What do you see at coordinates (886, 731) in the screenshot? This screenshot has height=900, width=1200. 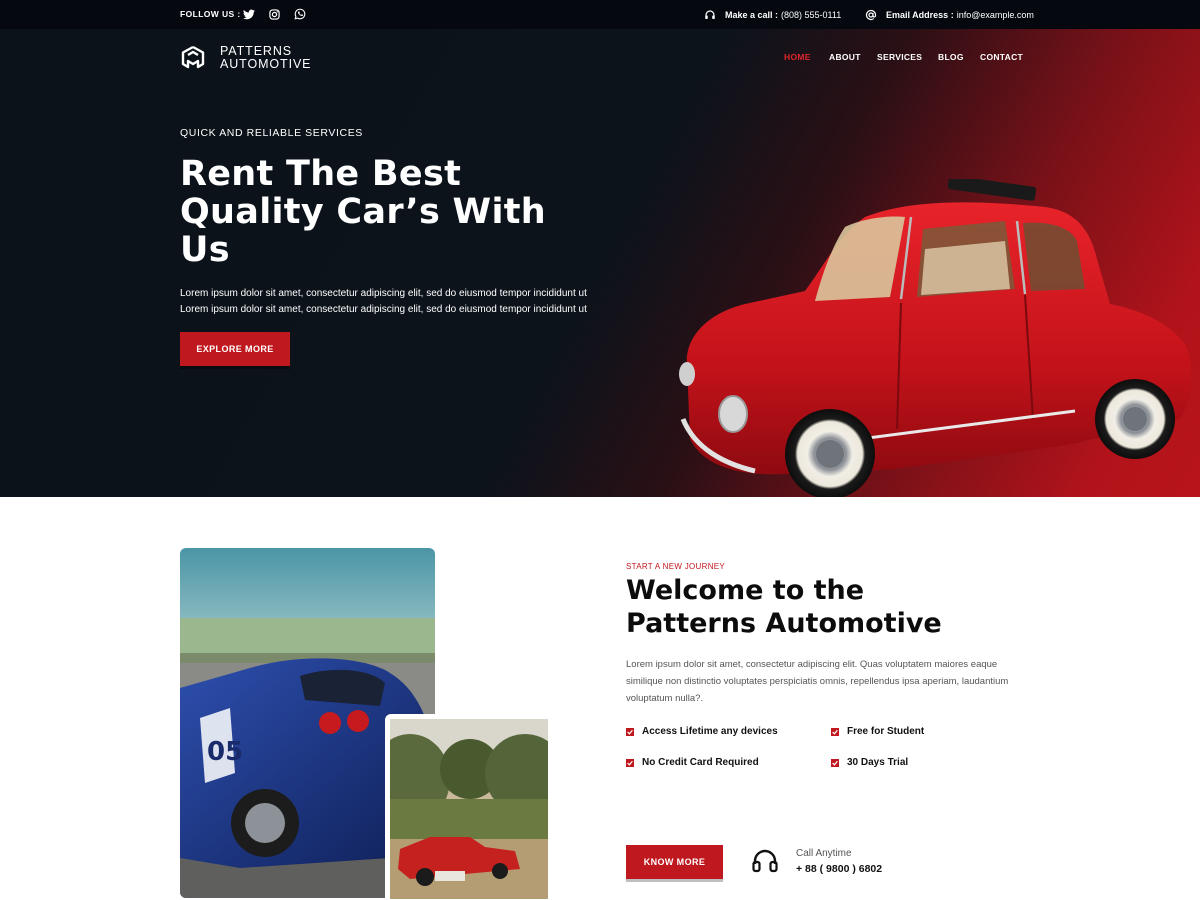 I see `feature-label: Free for Student` at bounding box center [886, 731].